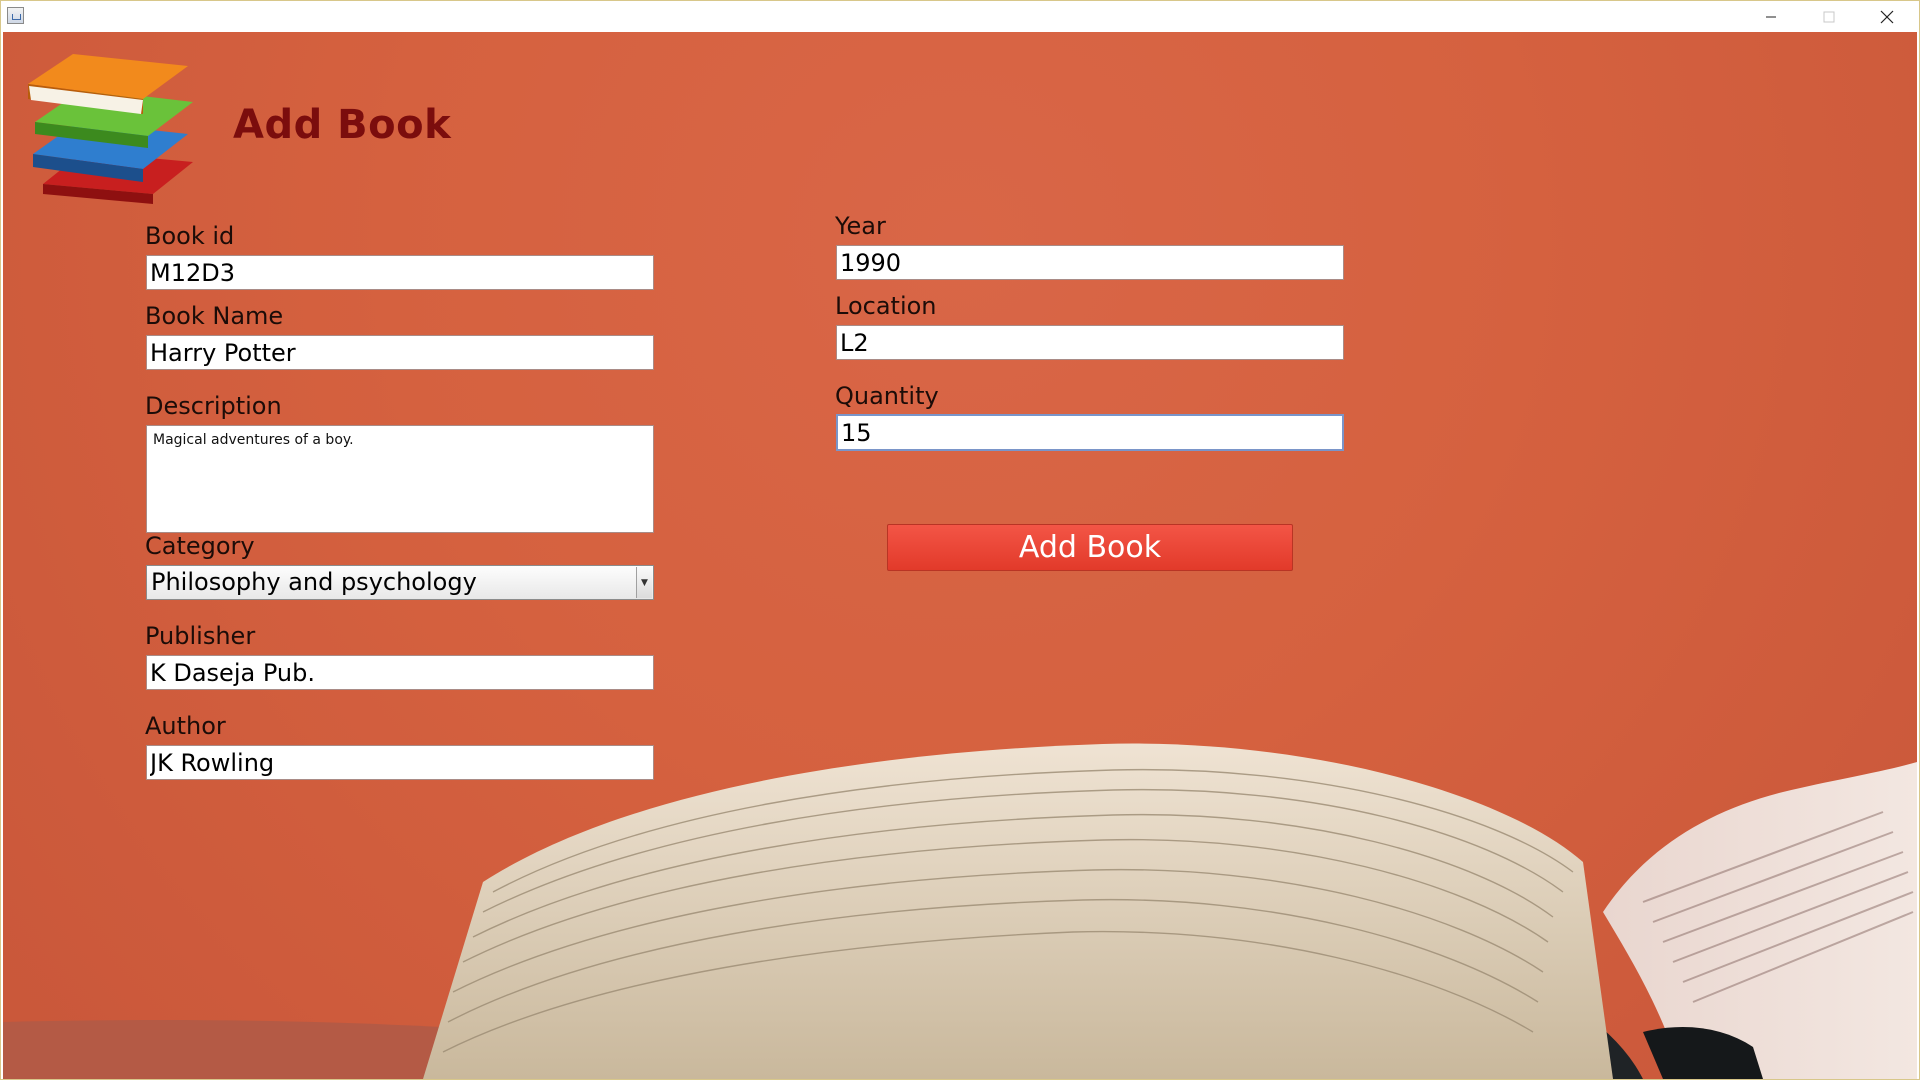 This screenshot has height=1080, width=1920. I want to click on publisher-label: Publisher, so click(200, 636).